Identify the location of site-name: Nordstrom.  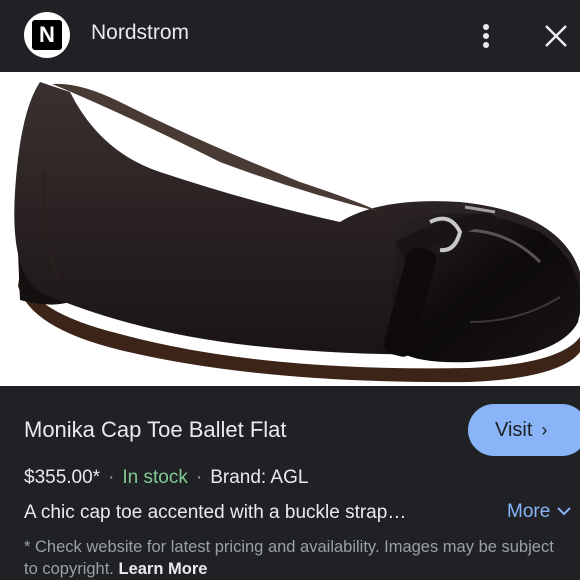
(140, 33).